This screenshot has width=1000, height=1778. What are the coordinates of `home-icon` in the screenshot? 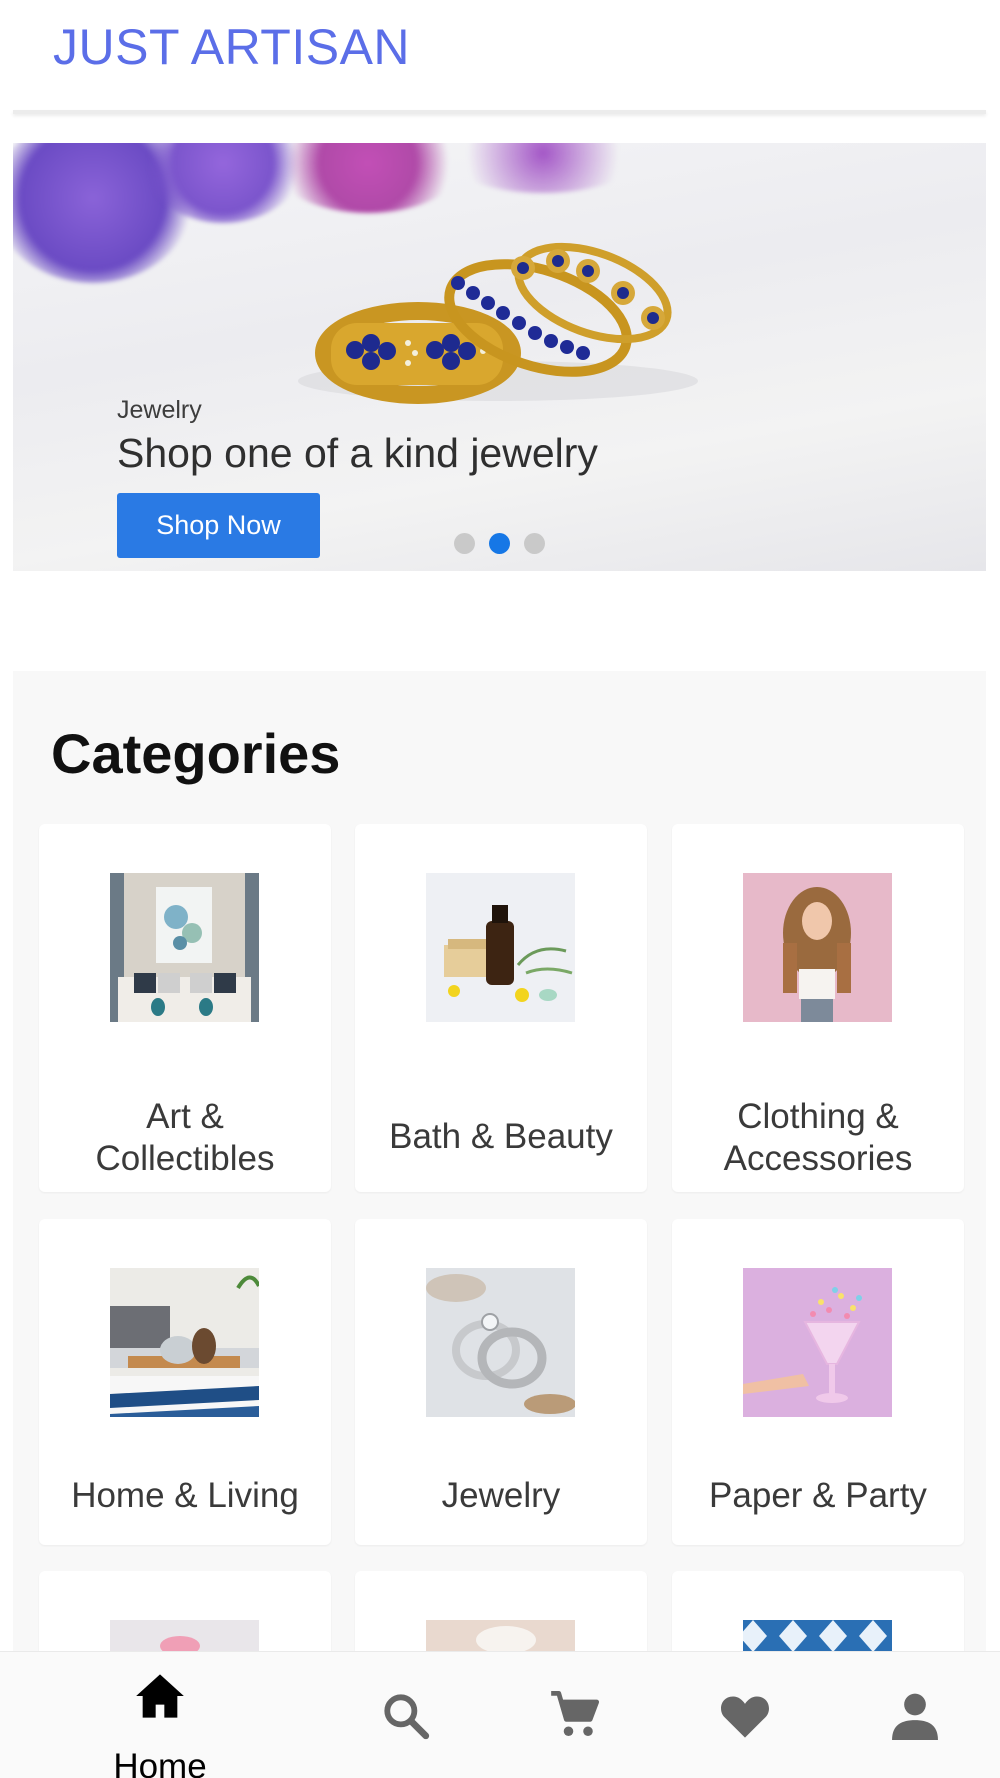 It's located at (160, 1696).